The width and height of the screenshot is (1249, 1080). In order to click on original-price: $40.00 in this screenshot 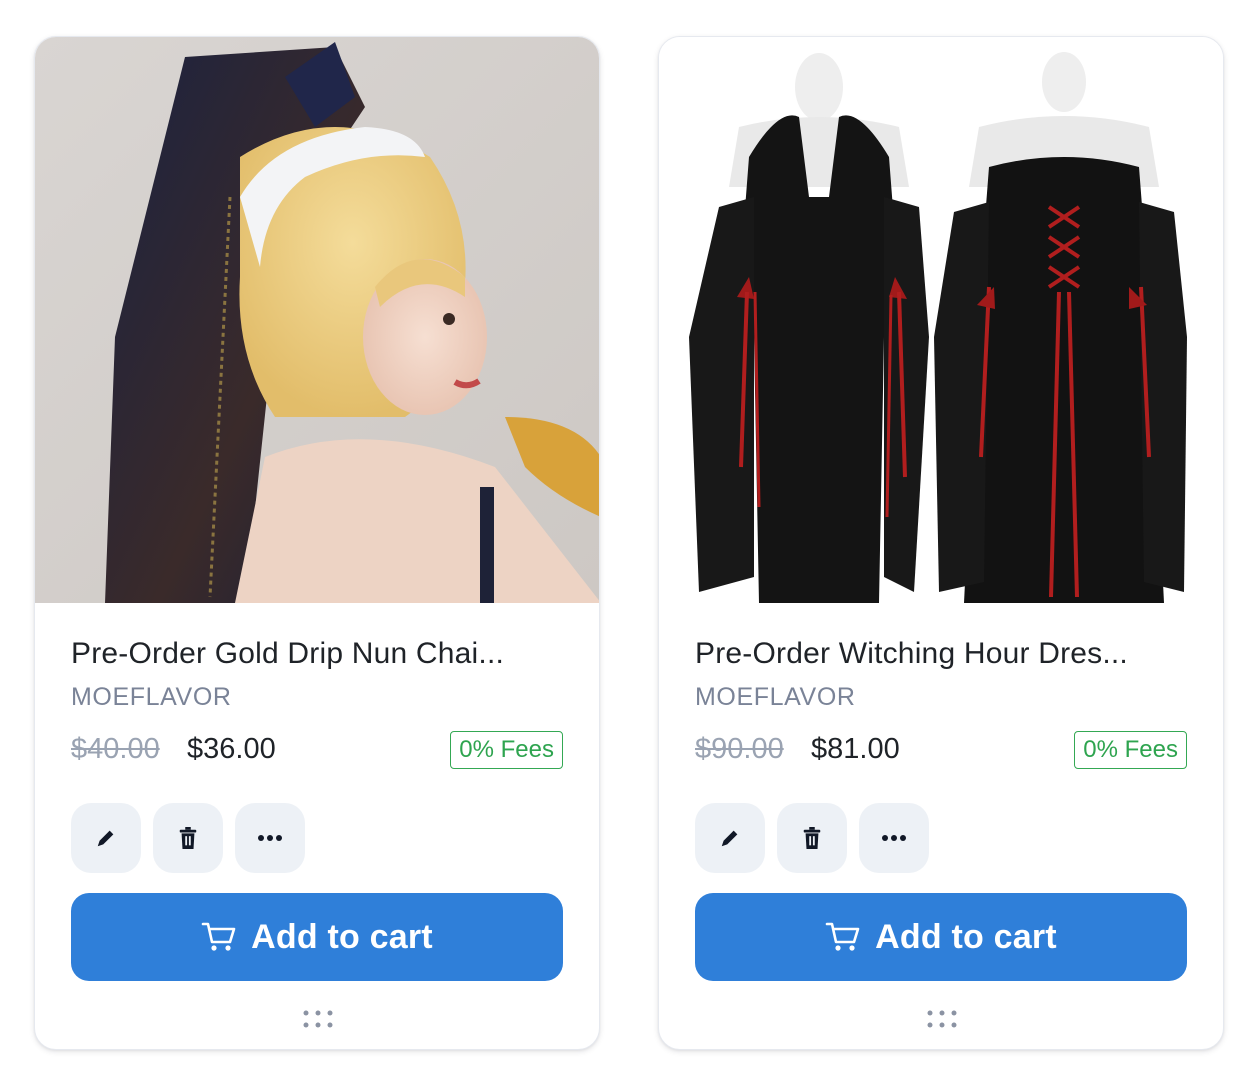, I will do `click(115, 749)`.